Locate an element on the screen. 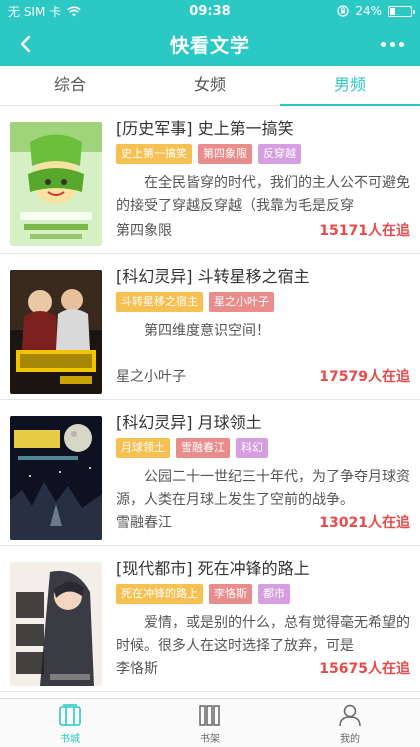 The height and width of the screenshot is (747, 420). book-meta: 李恪斯 15675人在追 is located at coordinates (263, 668).